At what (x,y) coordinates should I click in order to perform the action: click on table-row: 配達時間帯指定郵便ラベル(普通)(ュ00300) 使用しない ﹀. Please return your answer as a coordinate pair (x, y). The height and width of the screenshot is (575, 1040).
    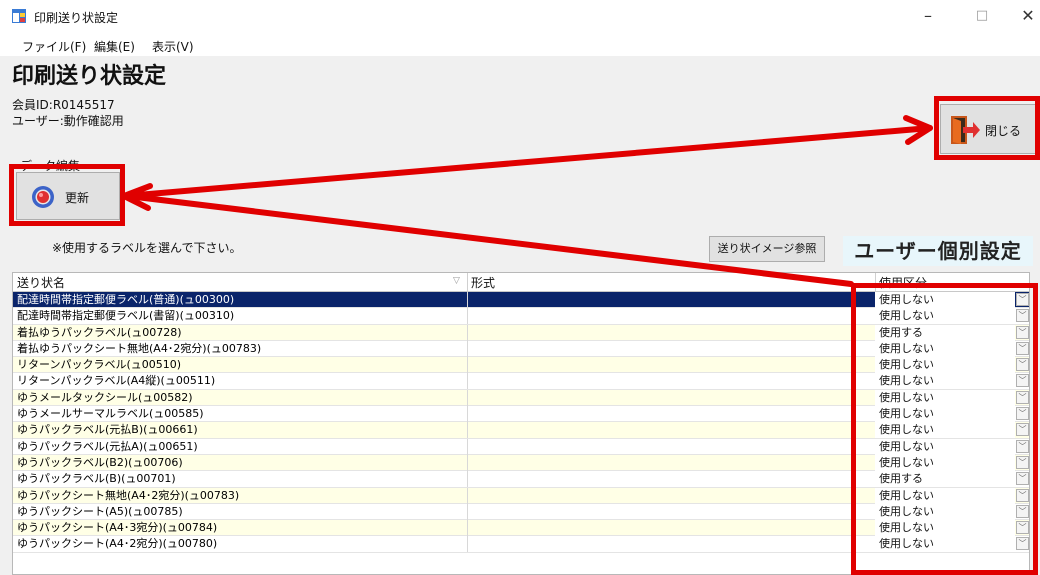
    Looking at the image, I should click on (521, 300).